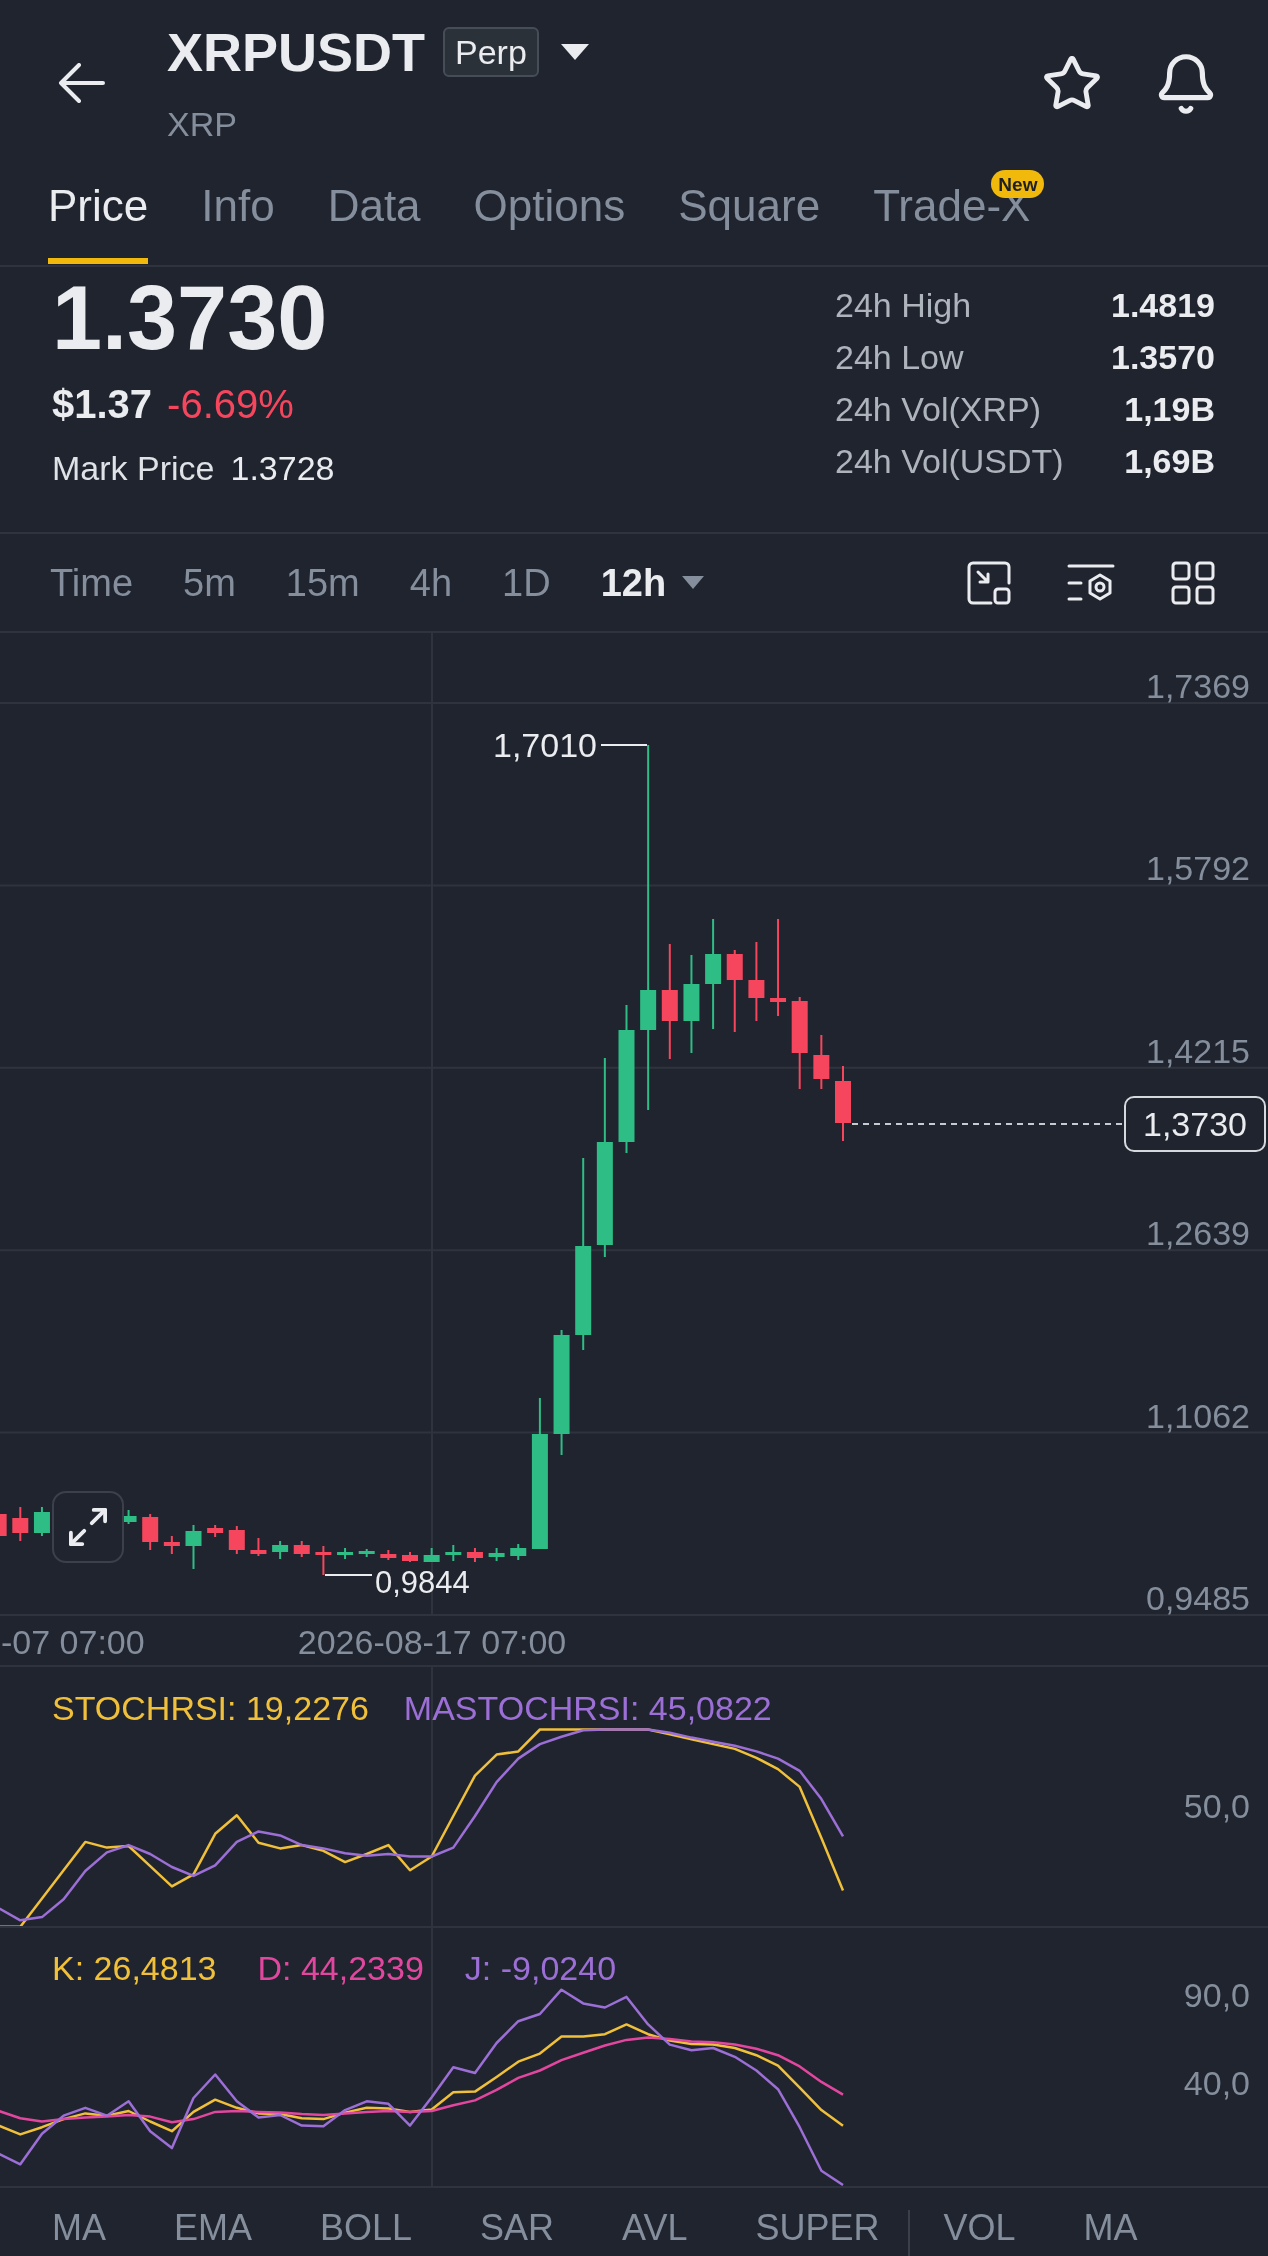  What do you see at coordinates (209, 582) in the screenshot?
I see `interval-tab: 5m` at bounding box center [209, 582].